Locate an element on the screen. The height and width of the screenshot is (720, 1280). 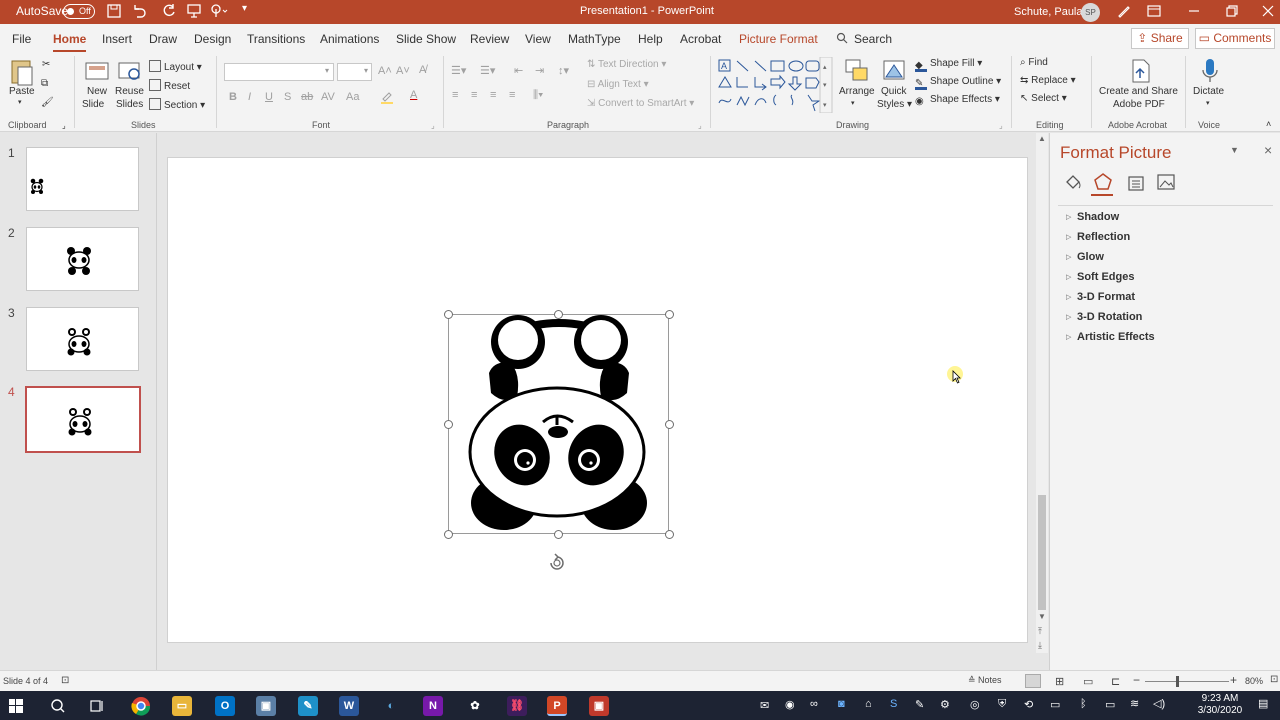
character-spacing-icon: AV is located at coordinates (328, 97).